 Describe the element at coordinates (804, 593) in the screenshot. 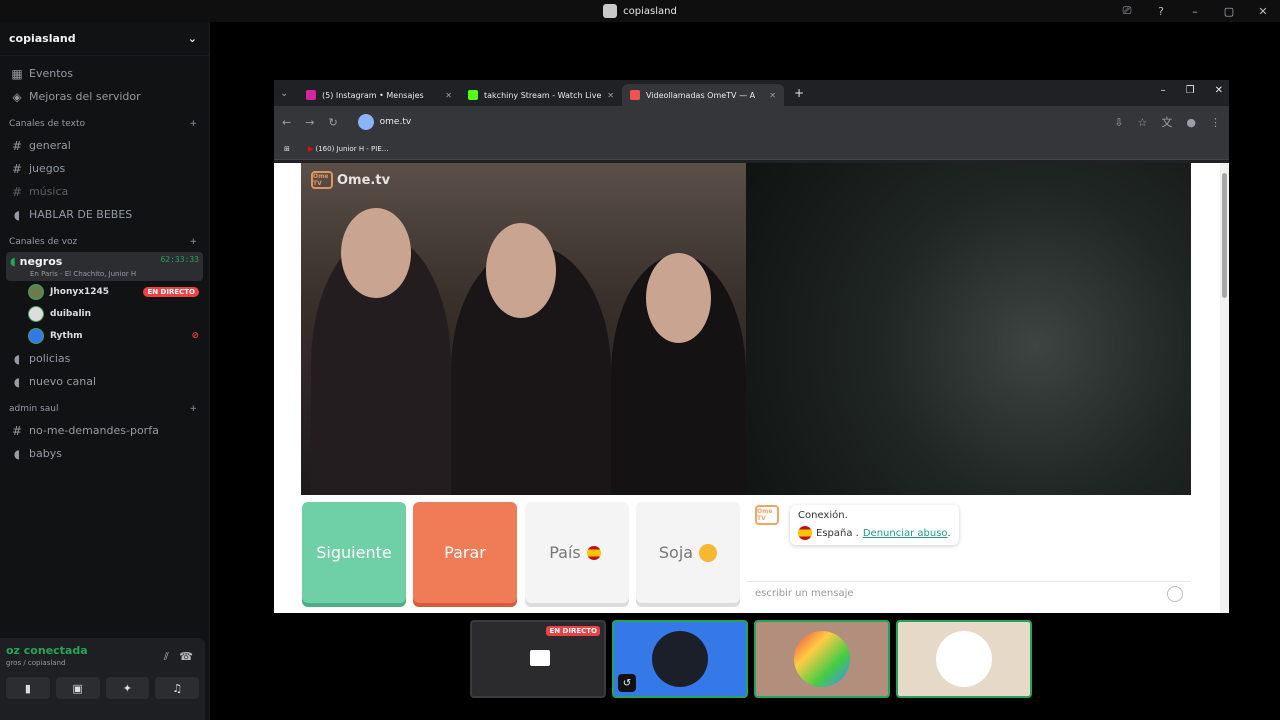

I see `message-placeholder: escribir un mensaje` at that location.